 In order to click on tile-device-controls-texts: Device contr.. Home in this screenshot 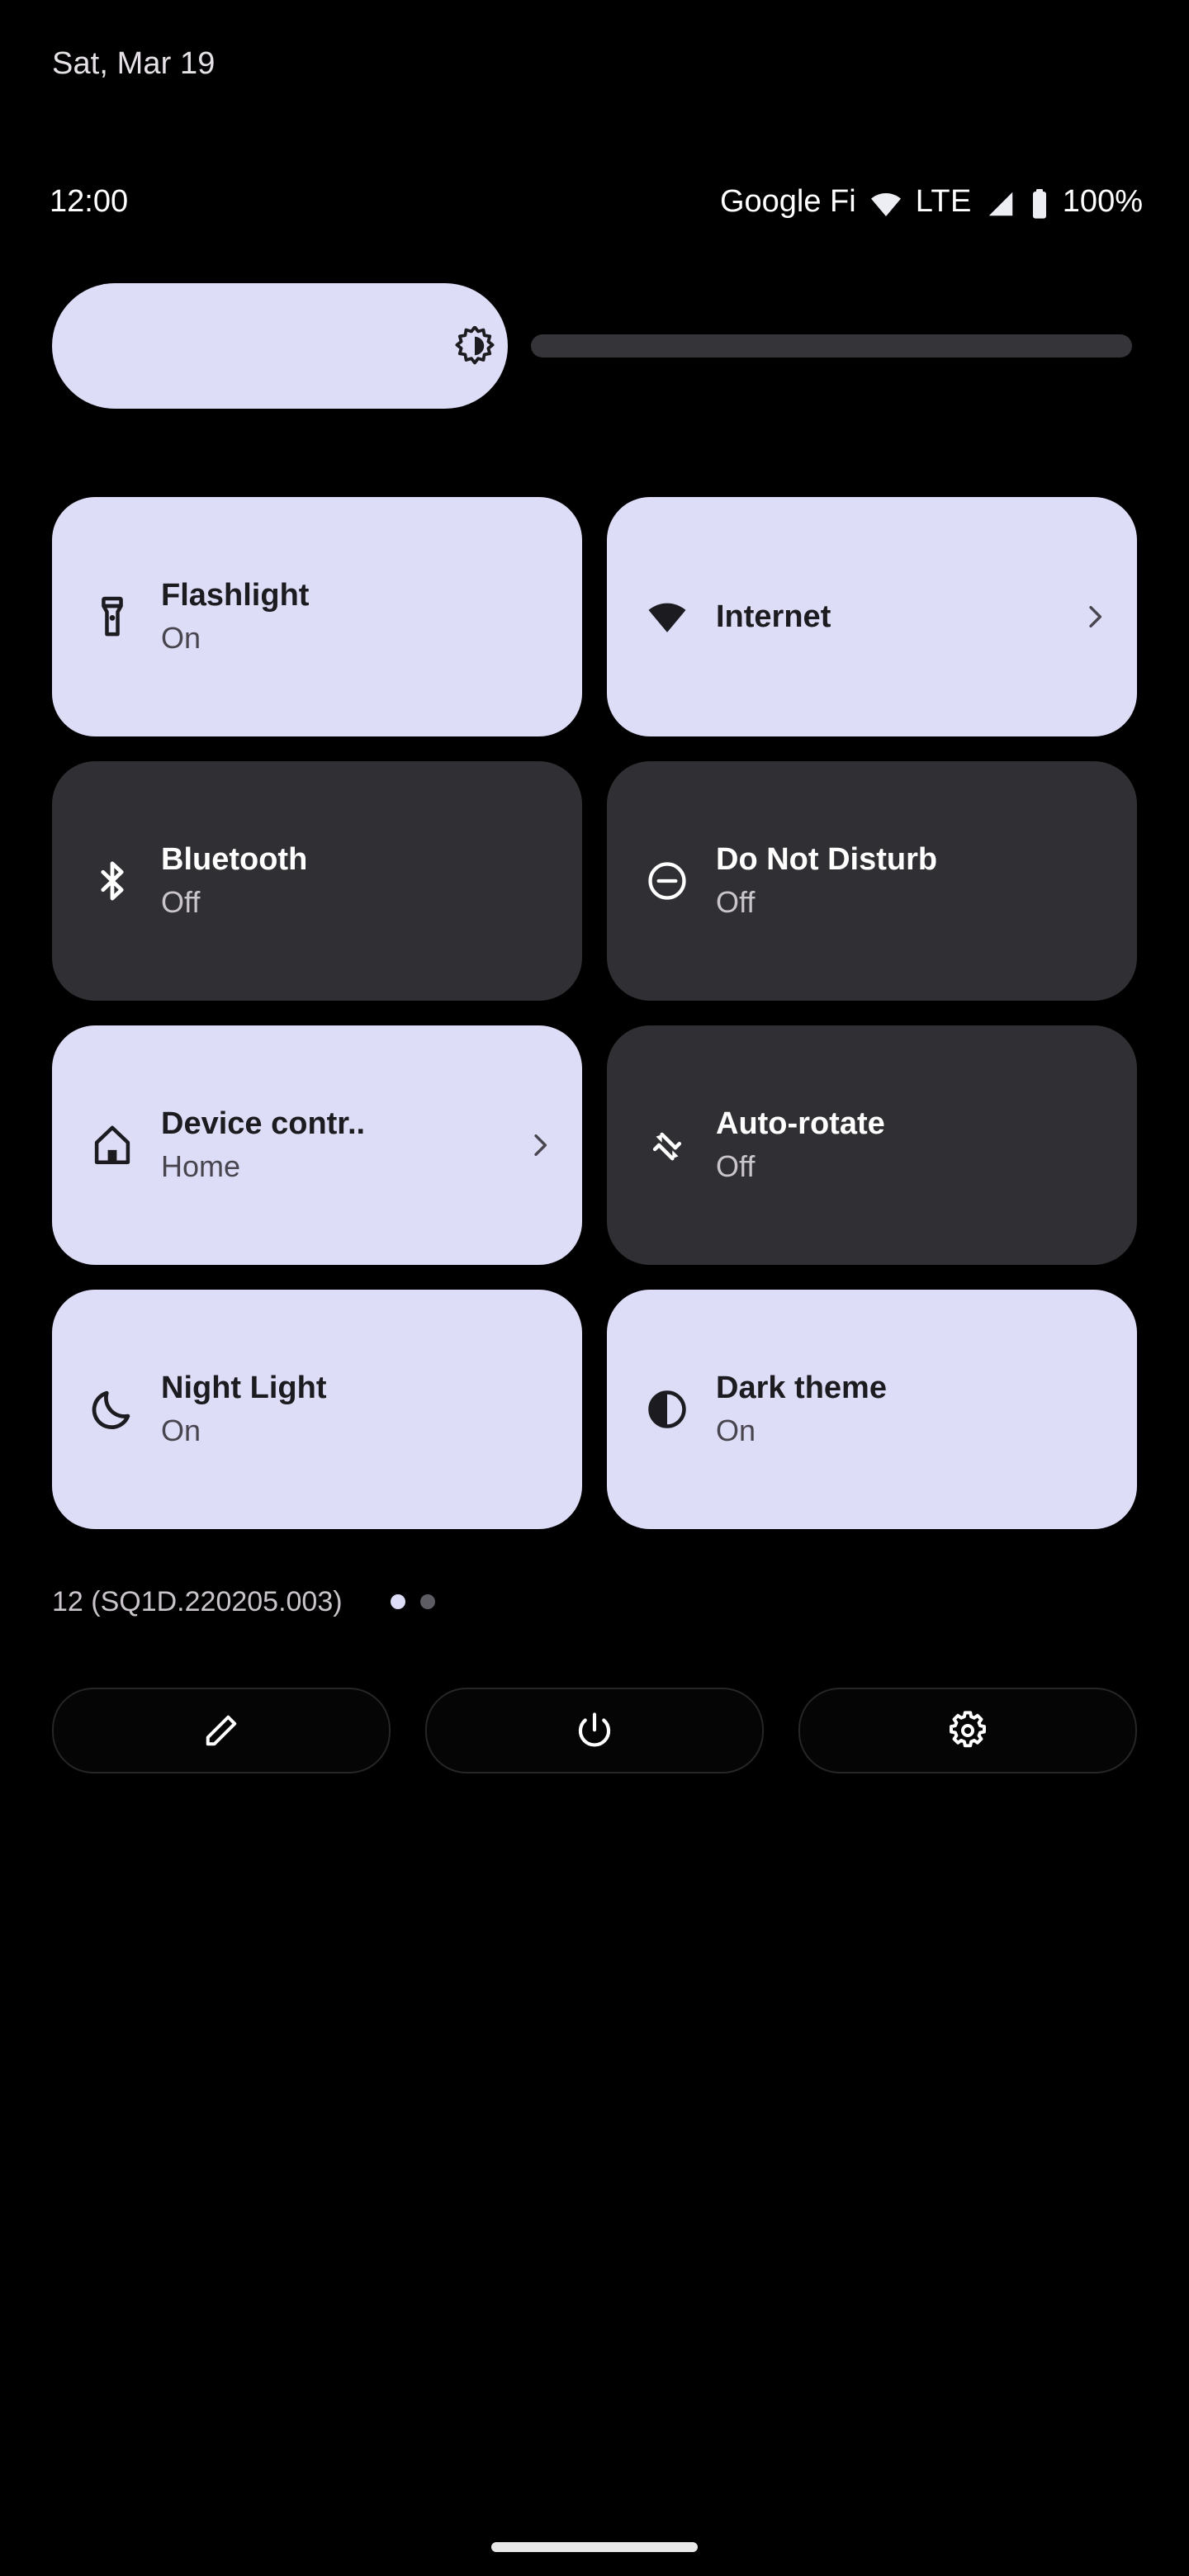, I will do `click(339, 1145)`.